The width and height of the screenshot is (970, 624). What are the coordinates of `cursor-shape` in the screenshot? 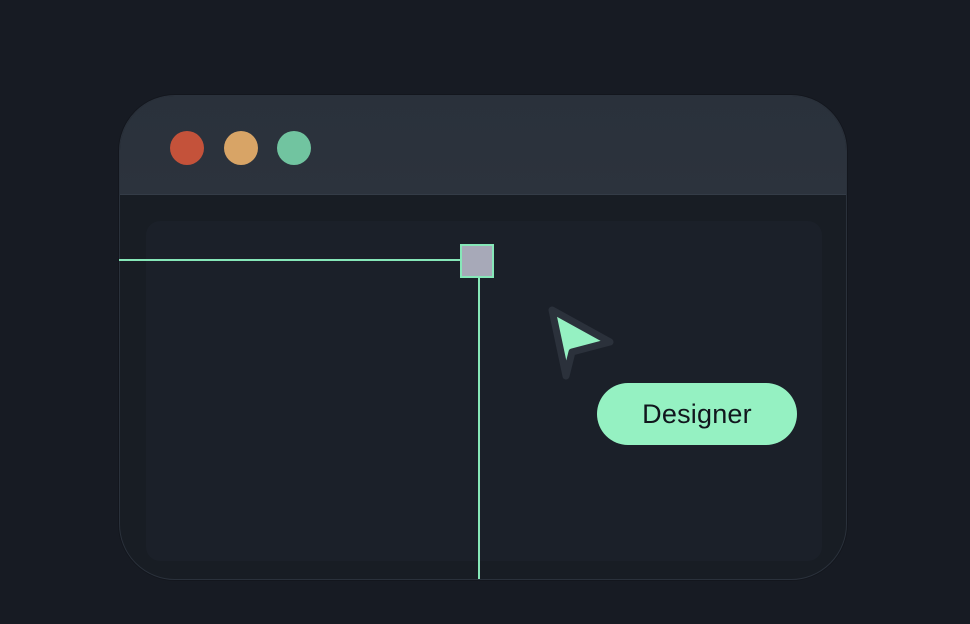 It's located at (581, 343).